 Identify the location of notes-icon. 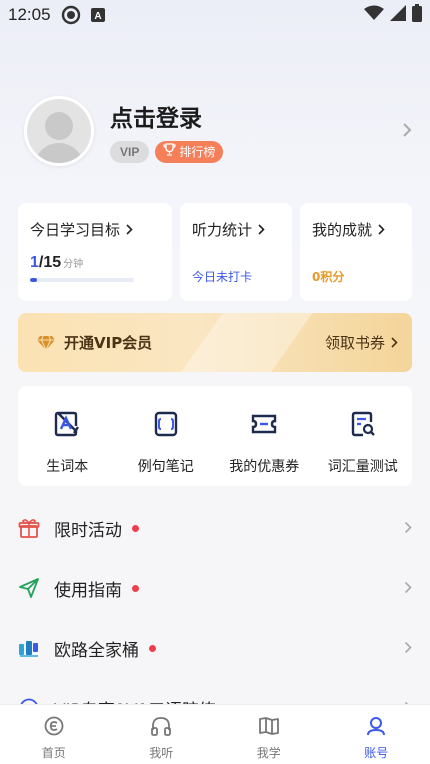
(166, 426).